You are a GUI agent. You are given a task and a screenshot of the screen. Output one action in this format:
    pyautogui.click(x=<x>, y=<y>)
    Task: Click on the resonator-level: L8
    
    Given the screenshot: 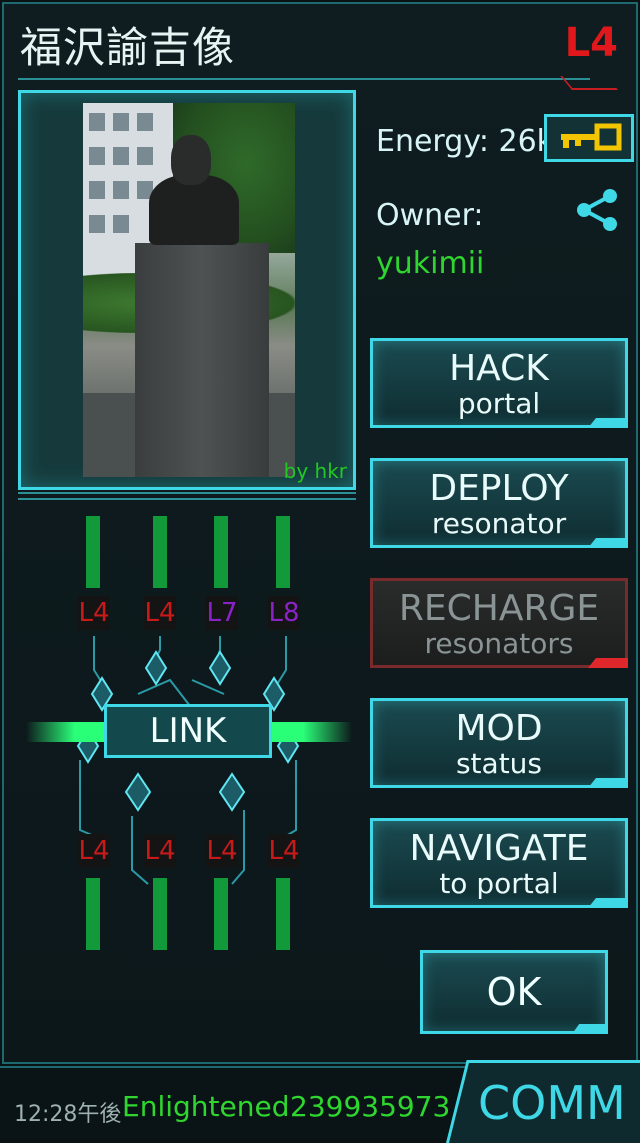 What is the action you would take?
    pyautogui.click(x=284, y=613)
    